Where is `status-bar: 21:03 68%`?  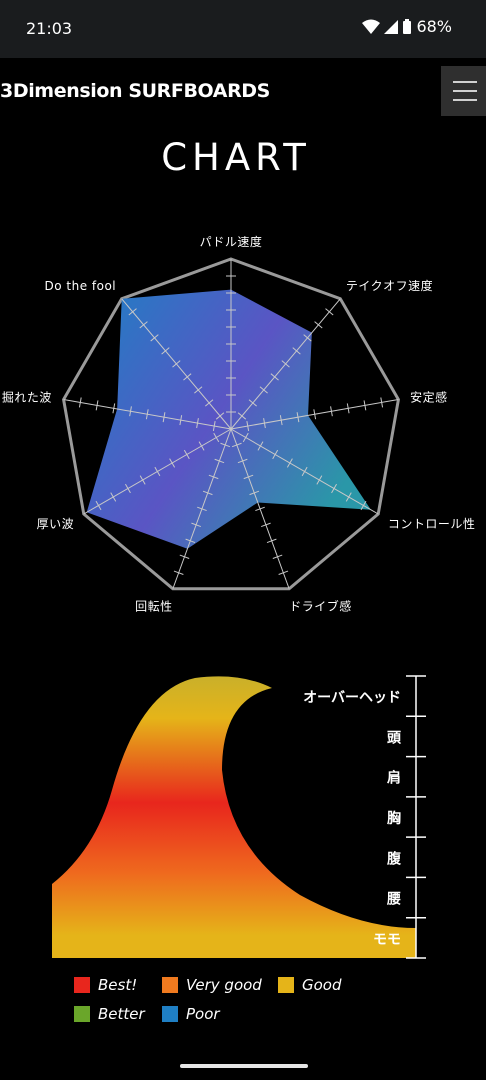
status-bar: 21:03 68% is located at coordinates (243, 29).